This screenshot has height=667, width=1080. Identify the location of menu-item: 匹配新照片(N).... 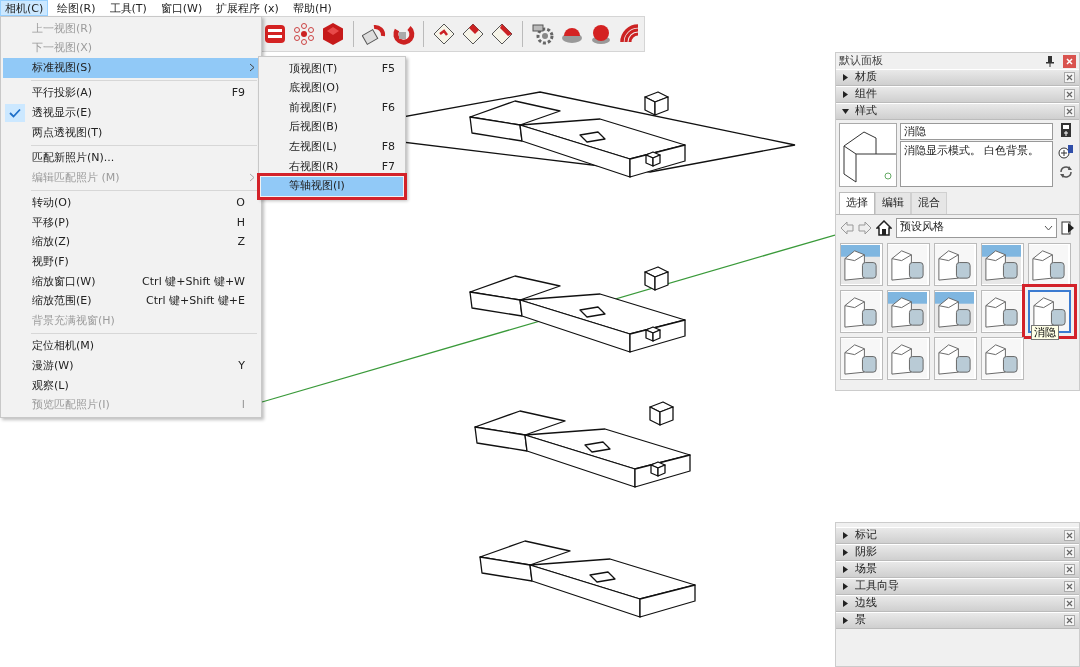
(131, 158).